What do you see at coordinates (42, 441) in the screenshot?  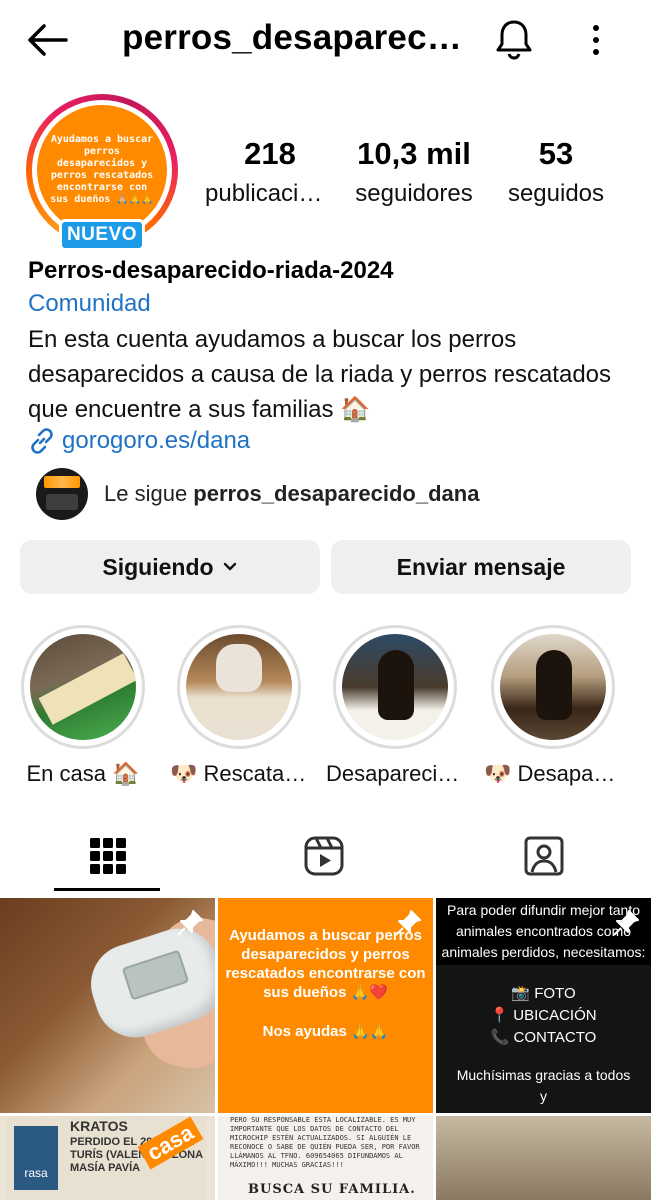 I see `link-icon` at bounding box center [42, 441].